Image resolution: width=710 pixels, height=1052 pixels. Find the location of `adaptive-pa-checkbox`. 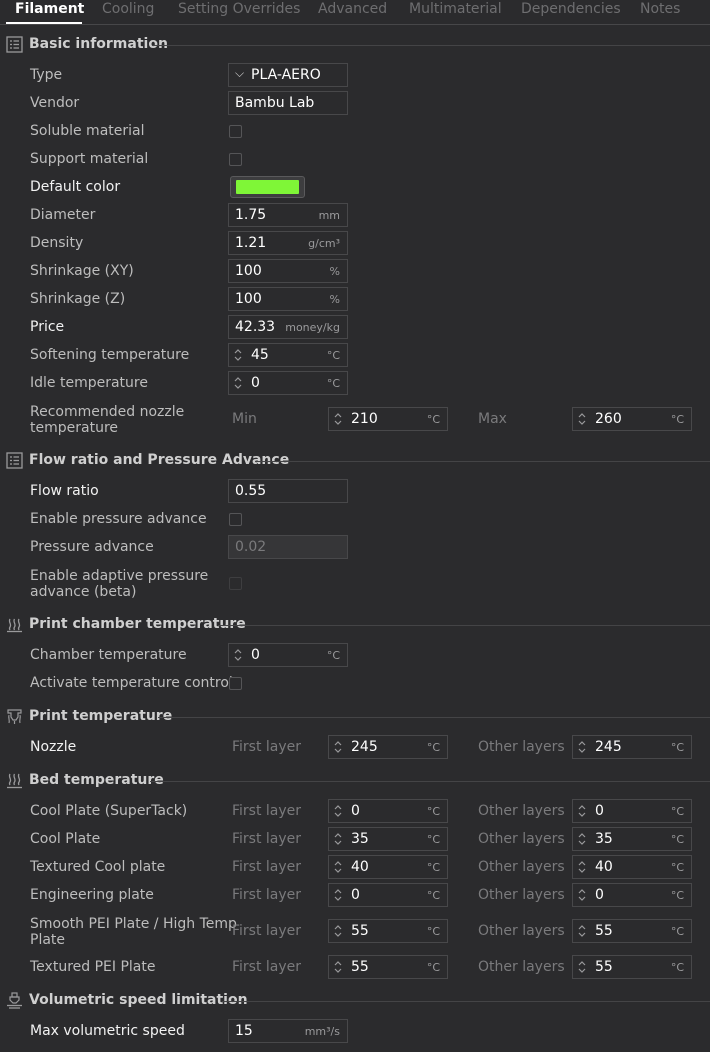

adaptive-pa-checkbox is located at coordinates (235, 583).